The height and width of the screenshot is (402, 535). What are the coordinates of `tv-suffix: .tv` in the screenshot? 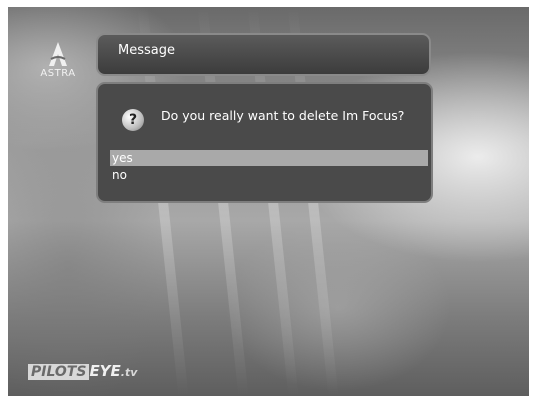 It's located at (129, 372).